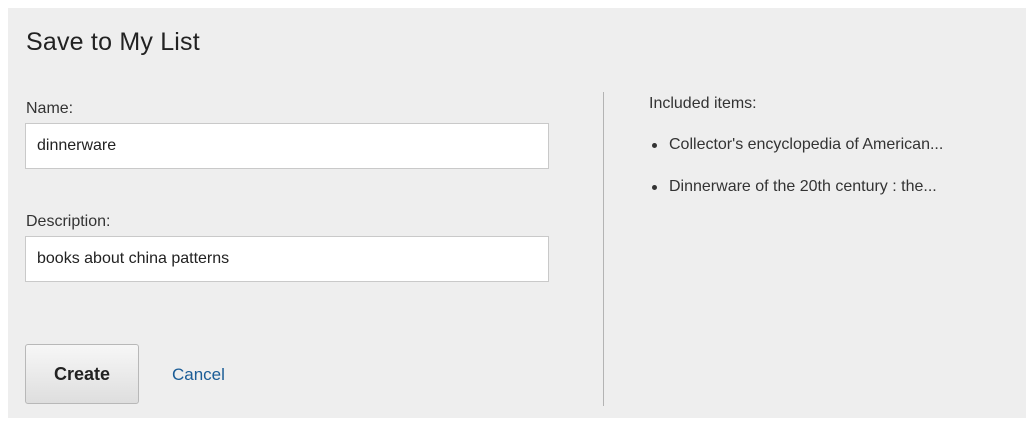 Image resolution: width=1026 pixels, height=426 pixels. What do you see at coordinates (68, 221) in the screenshot?
I see `description-label: Description:` at bounding box center [68, 221].